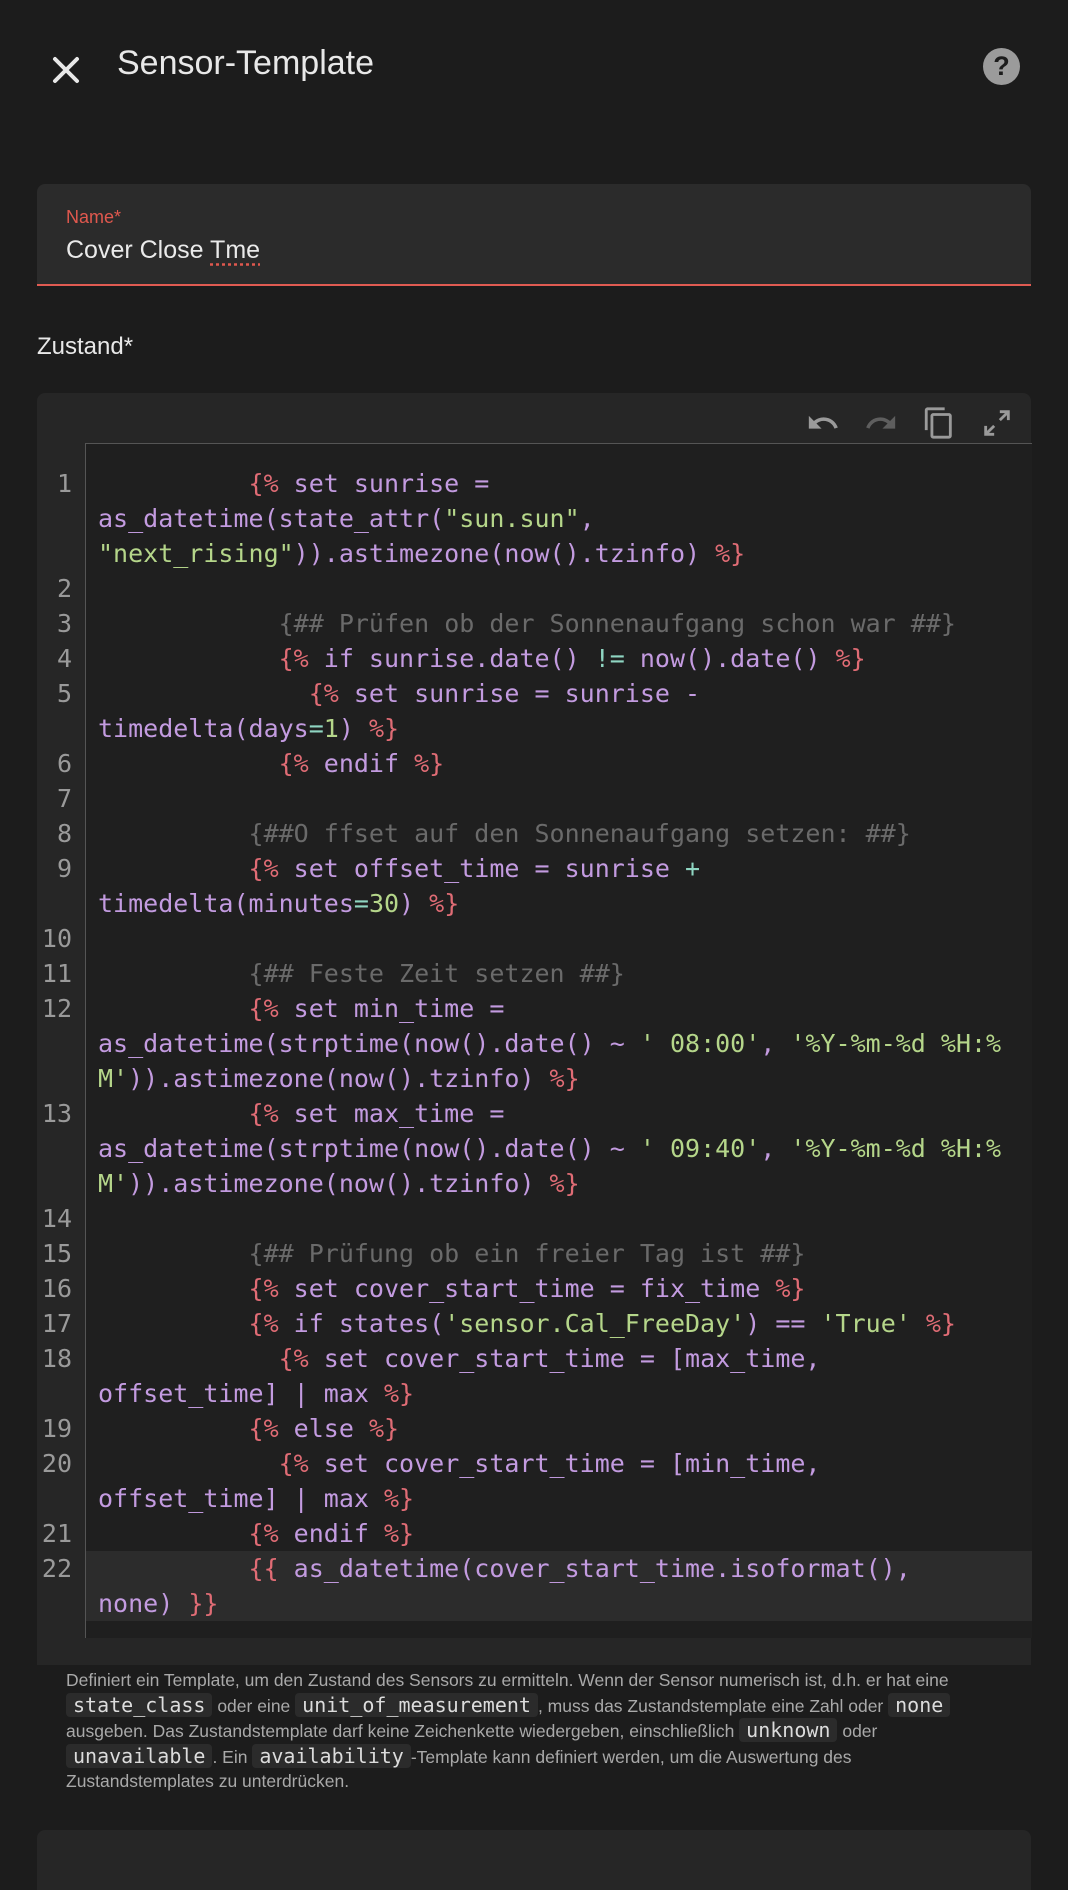  I want to click on inline-code: unit_of_measurement, so click(416, 1704).